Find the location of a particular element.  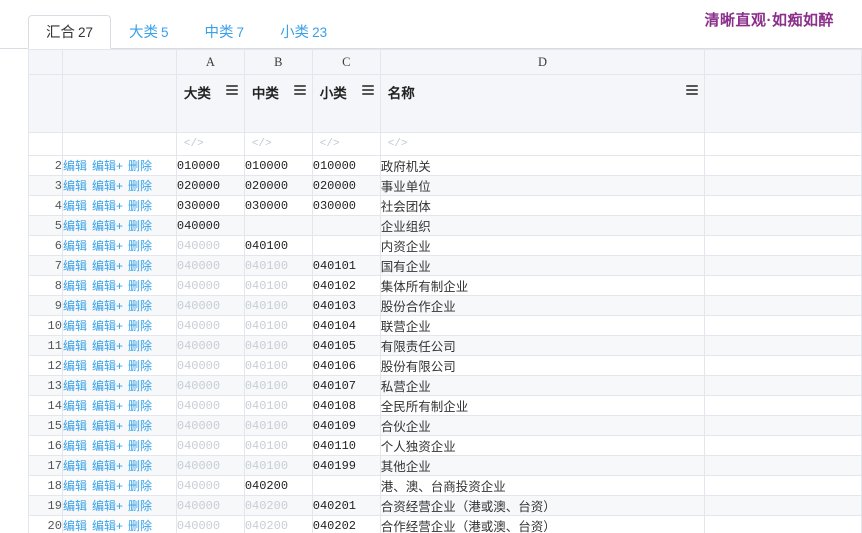

cell-xiaolei: 040108 is located at coordinates (346, 405).